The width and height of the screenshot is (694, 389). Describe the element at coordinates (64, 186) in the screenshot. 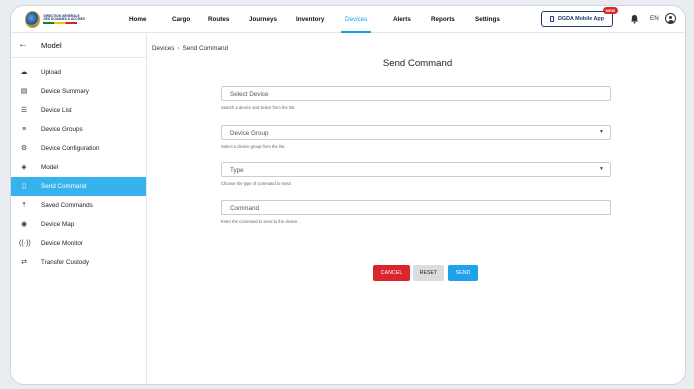

I see `sidebar-item-label: Send Command` at that location.